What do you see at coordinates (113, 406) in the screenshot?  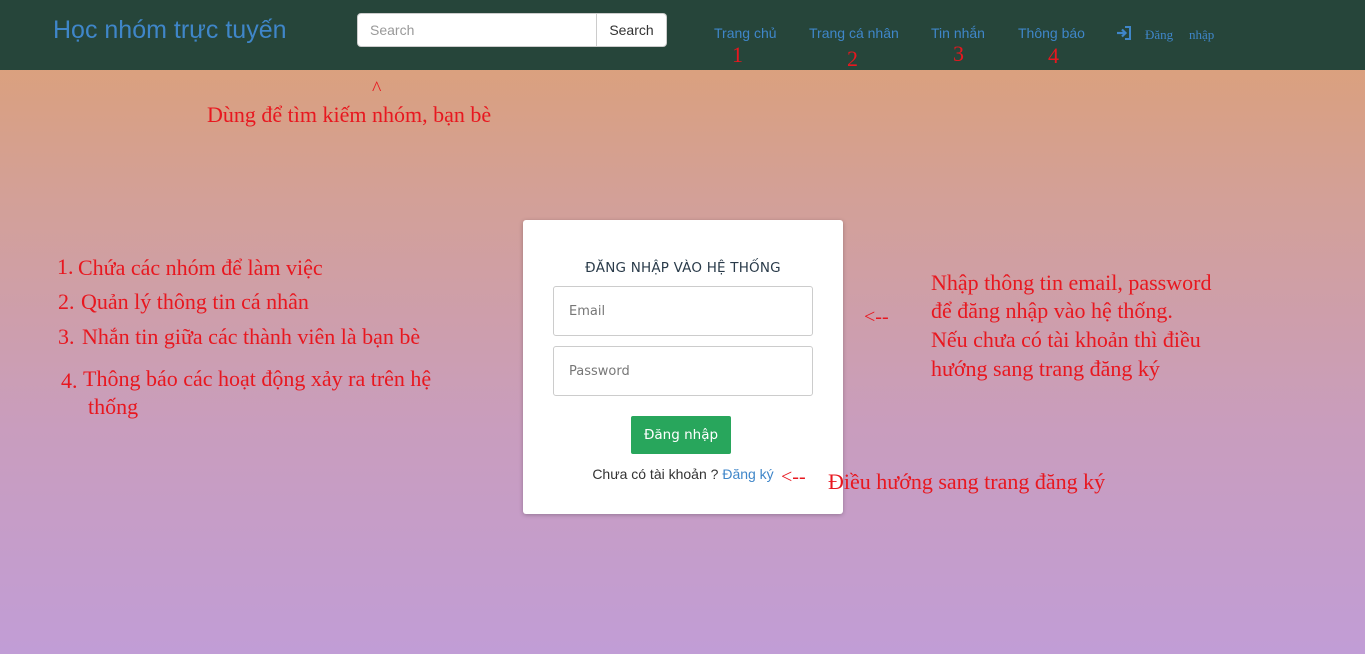 I see `annotation-list-text-continued: thống` at bounding box center [113, 406].